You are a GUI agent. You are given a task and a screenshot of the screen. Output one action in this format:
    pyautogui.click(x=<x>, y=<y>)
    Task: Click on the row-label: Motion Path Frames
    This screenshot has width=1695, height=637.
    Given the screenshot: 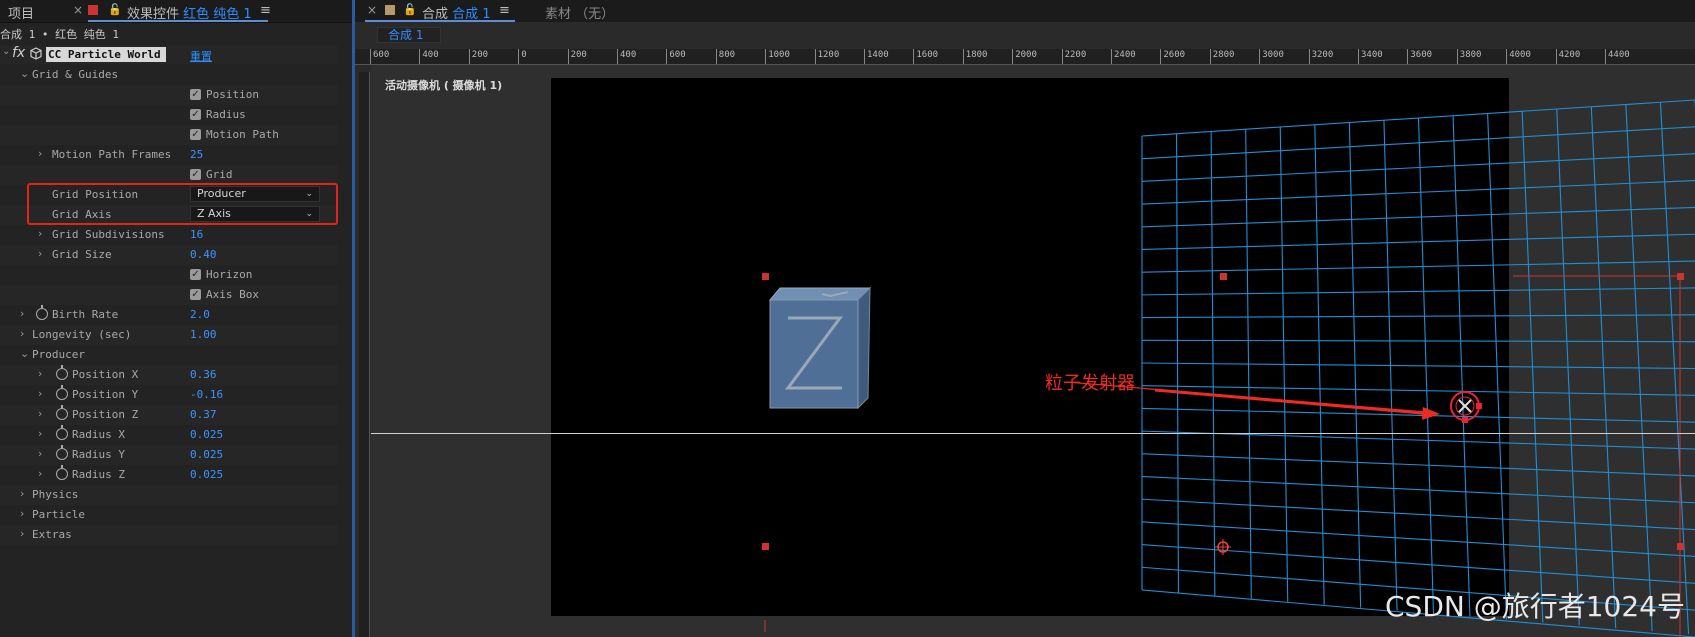 What is the action you would take?
    pyautogui.click(x=112, y=154)
    